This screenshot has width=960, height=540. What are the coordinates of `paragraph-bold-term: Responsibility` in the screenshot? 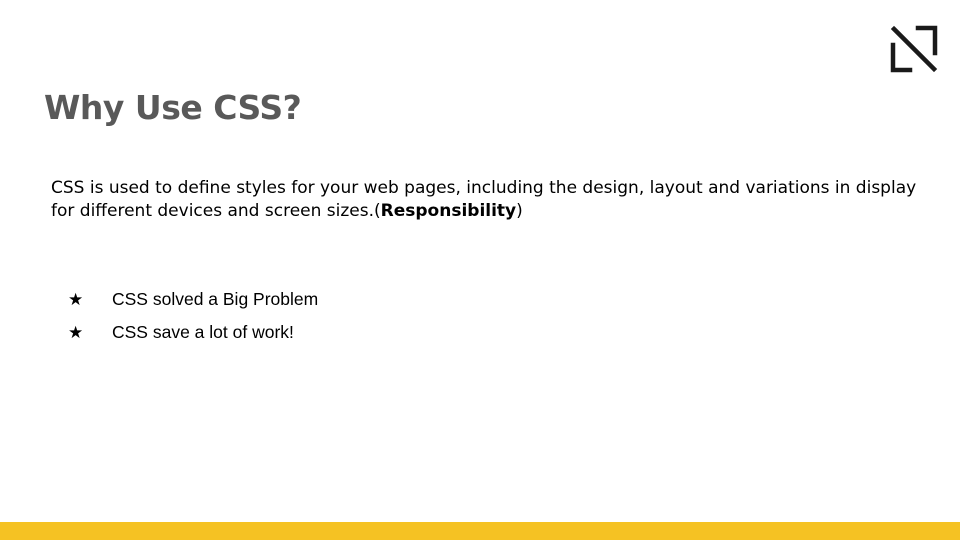 It's located at (448, 211).